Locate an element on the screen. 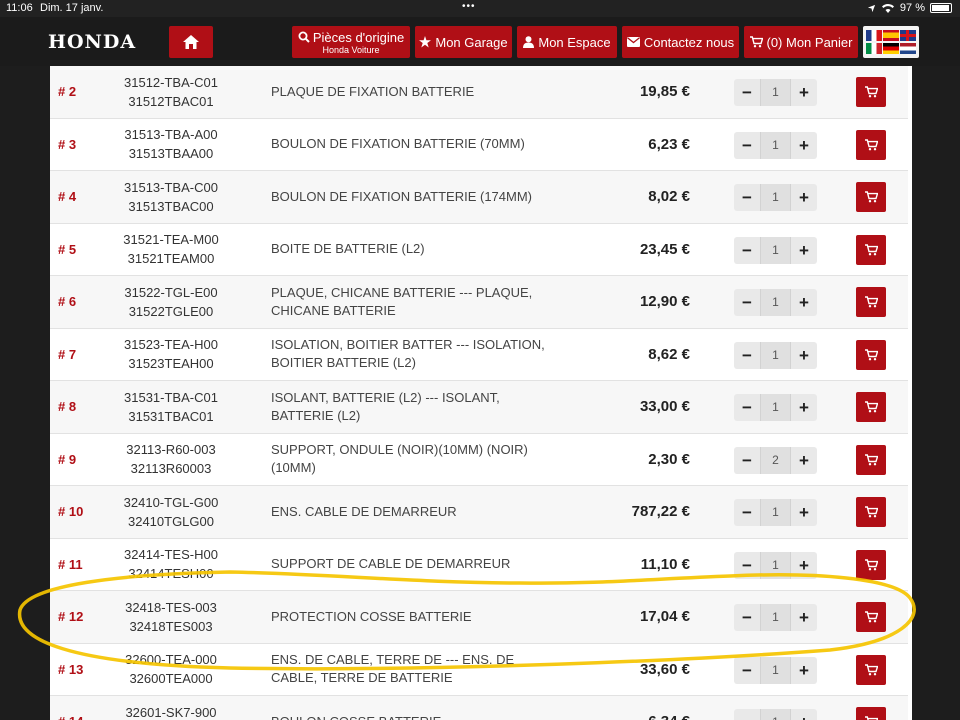  contact-button: Contactez nous is located at coordinates (680, 42).